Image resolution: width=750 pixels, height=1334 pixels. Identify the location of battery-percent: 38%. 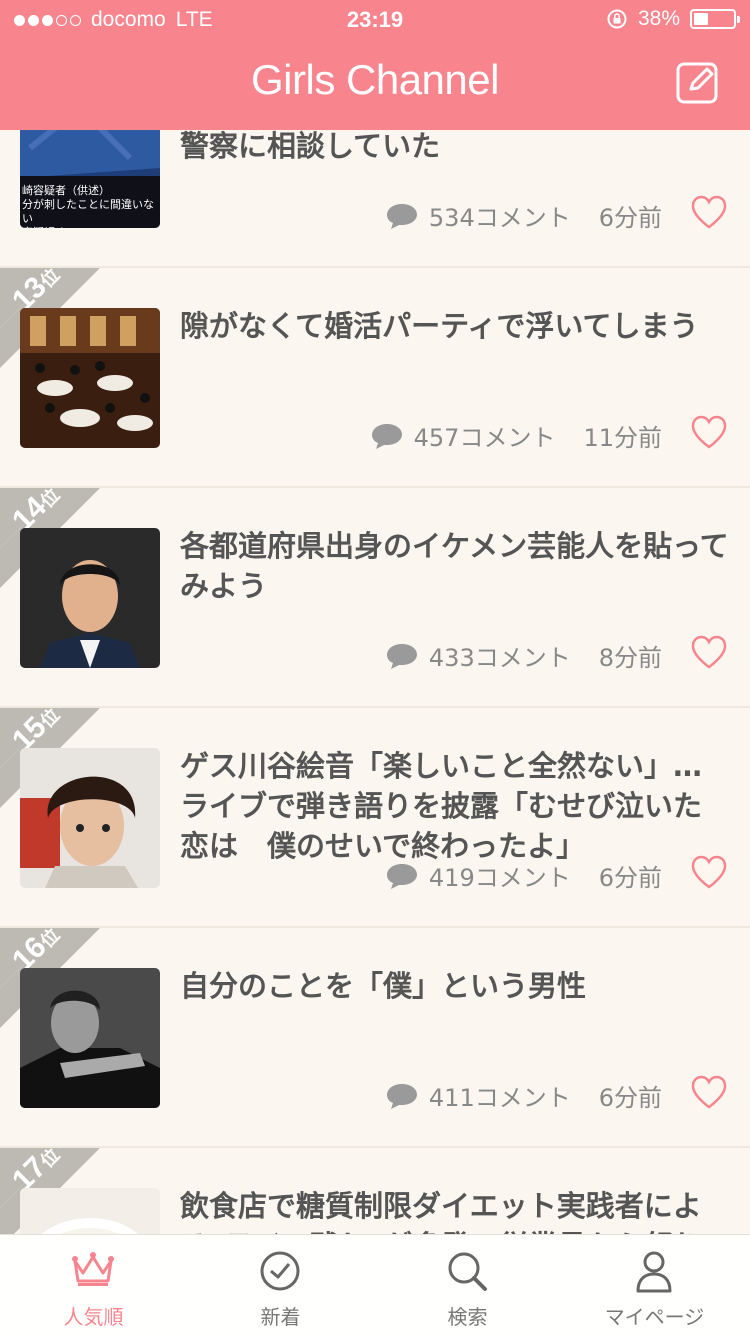
(658, 18).